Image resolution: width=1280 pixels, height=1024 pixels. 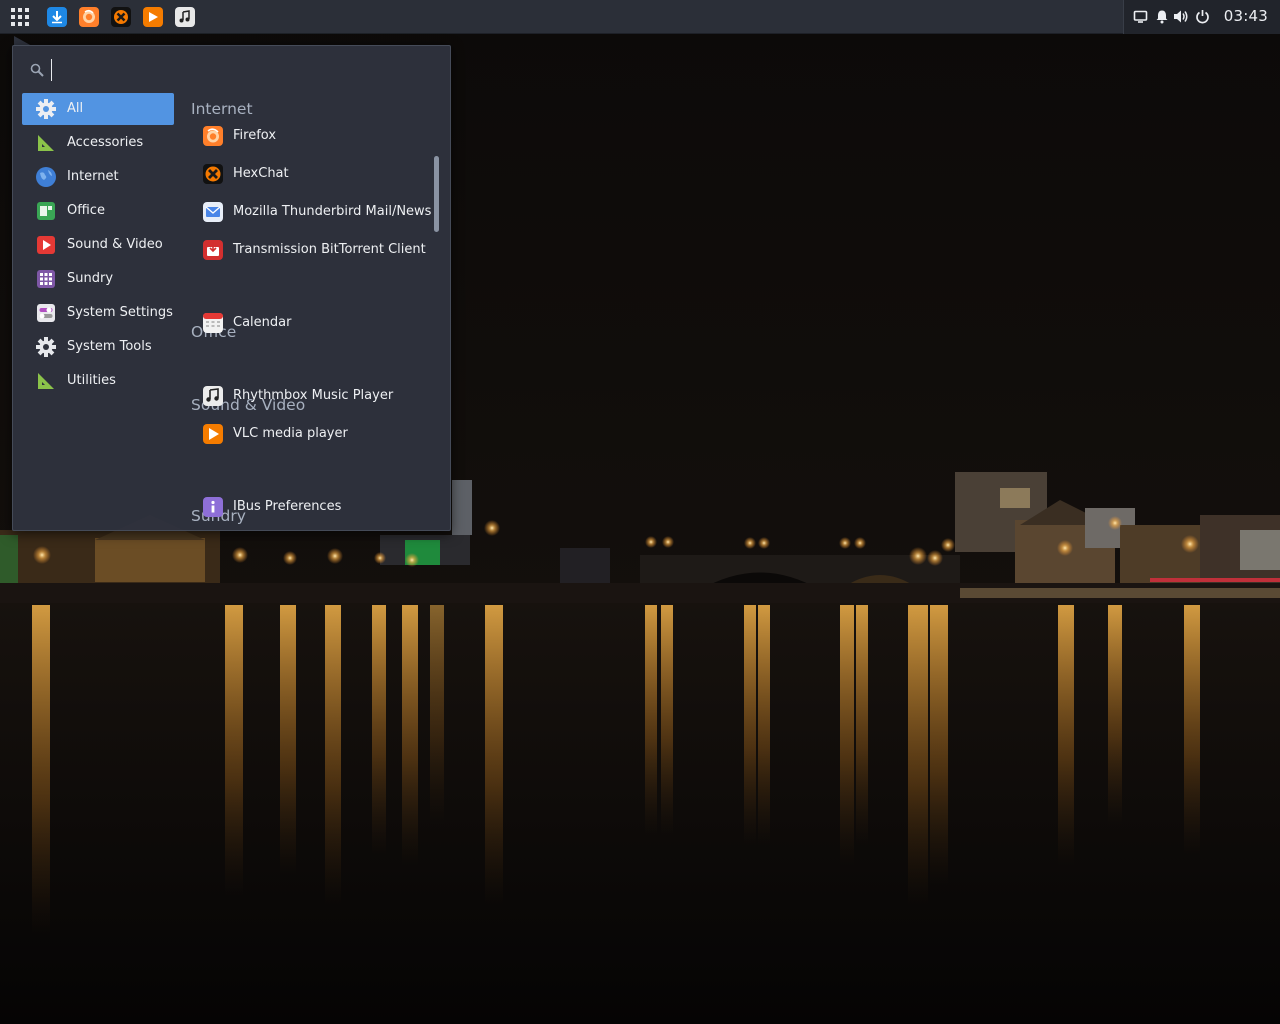 I want to click on category-all: All, so click(x=98, y=109).